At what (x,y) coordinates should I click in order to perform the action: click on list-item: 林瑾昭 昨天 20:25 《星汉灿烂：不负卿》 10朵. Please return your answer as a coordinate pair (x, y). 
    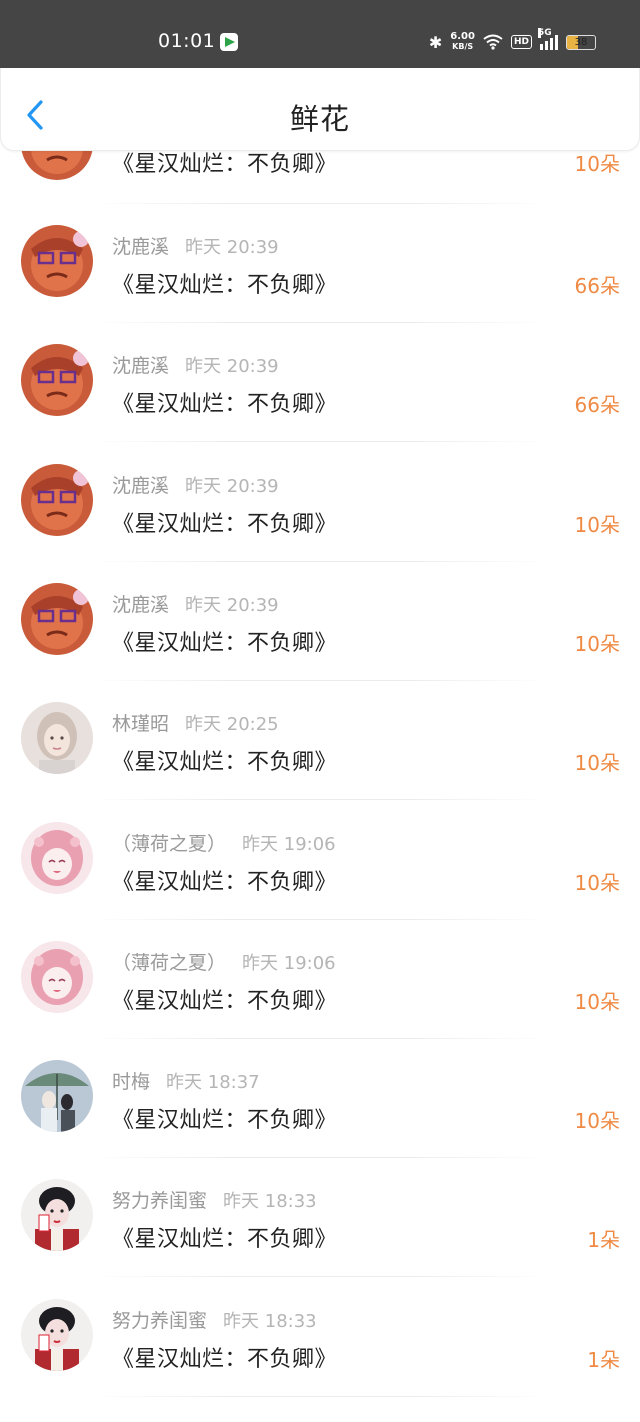
    Looking at the image, I should click on (320, 740).